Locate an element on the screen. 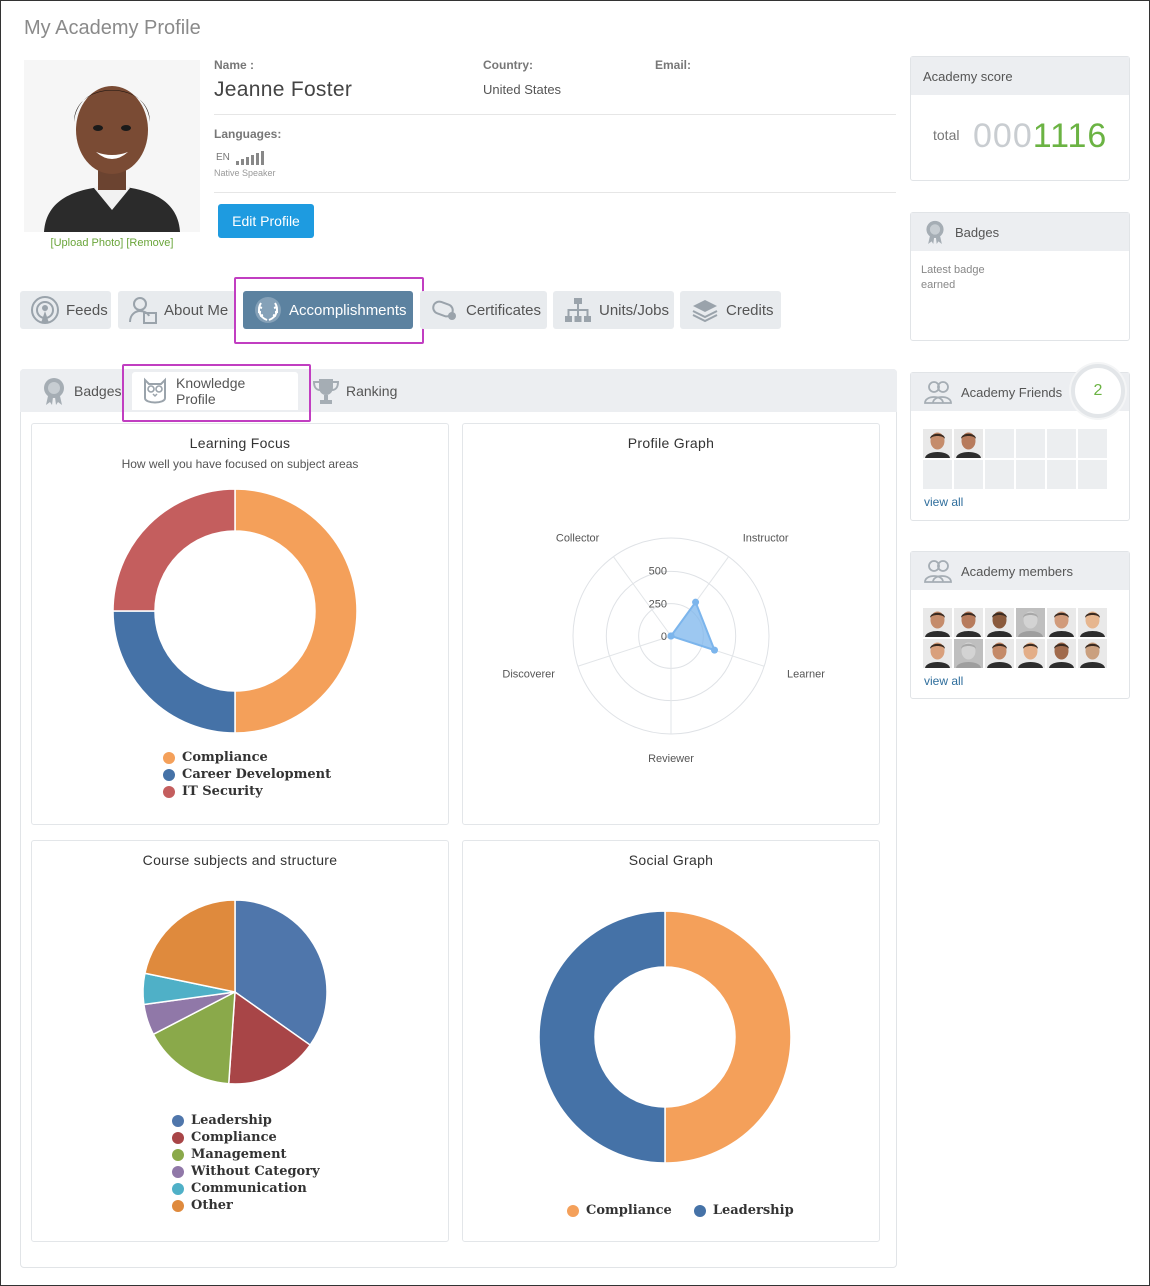 The image size is (1150, 1286). badges-box-header: Badges is located at coordinates (1020, 232).